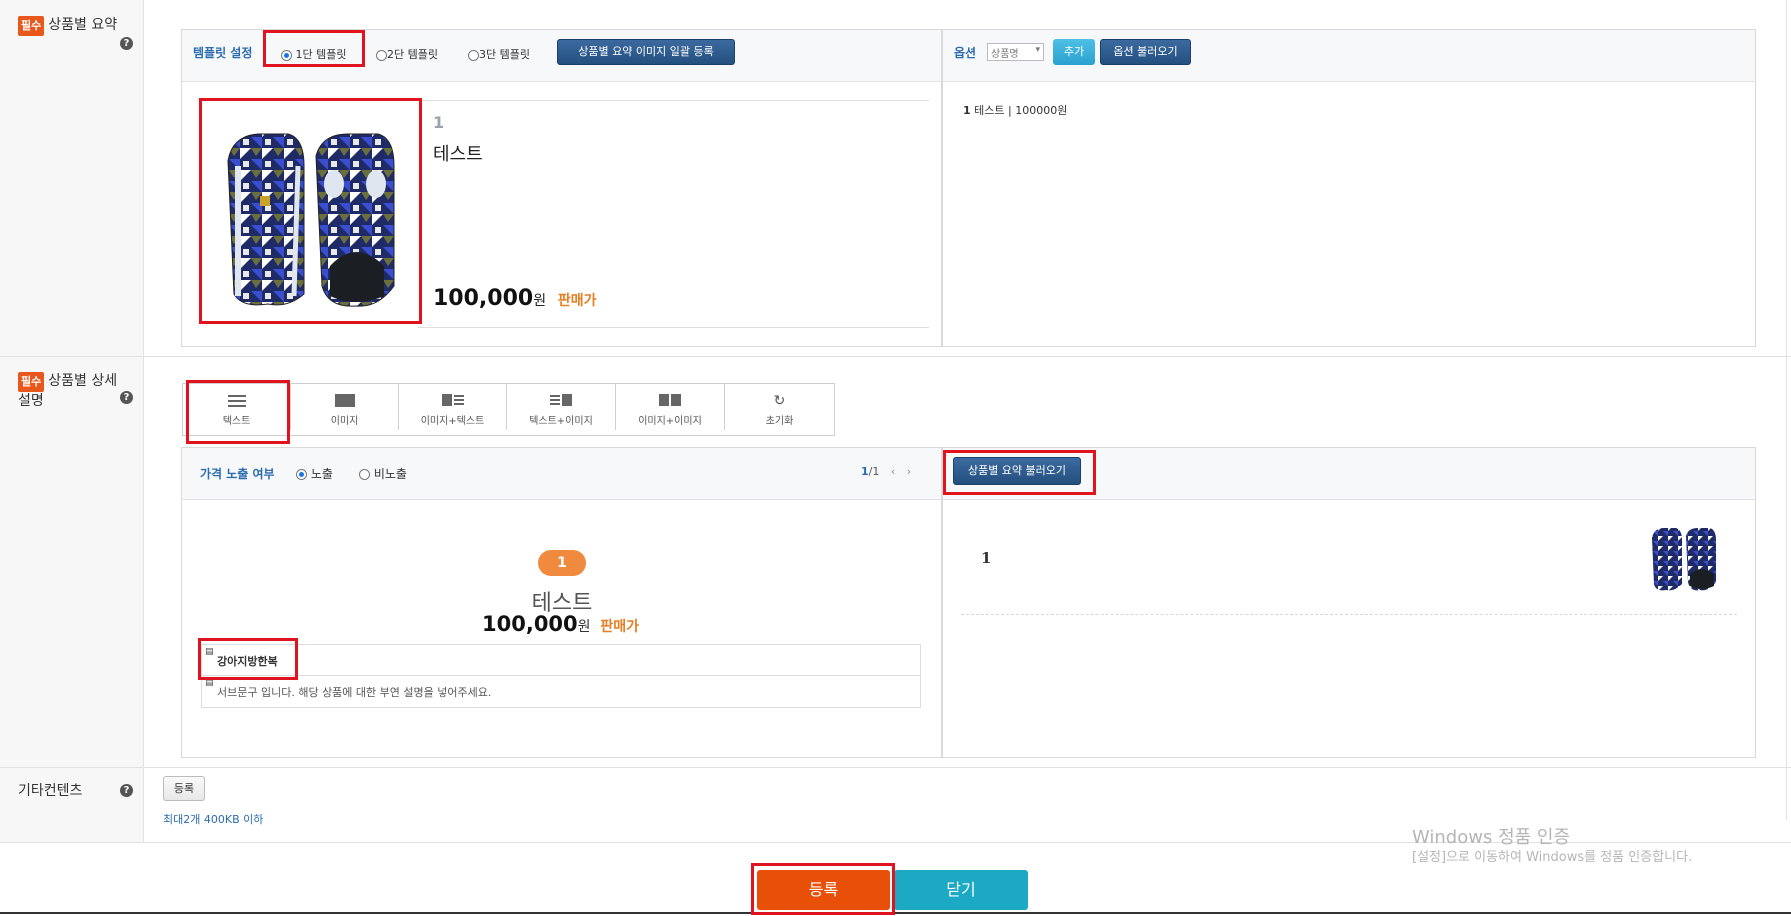  I want to click on hide-label: 비노출, so click(390, 474).